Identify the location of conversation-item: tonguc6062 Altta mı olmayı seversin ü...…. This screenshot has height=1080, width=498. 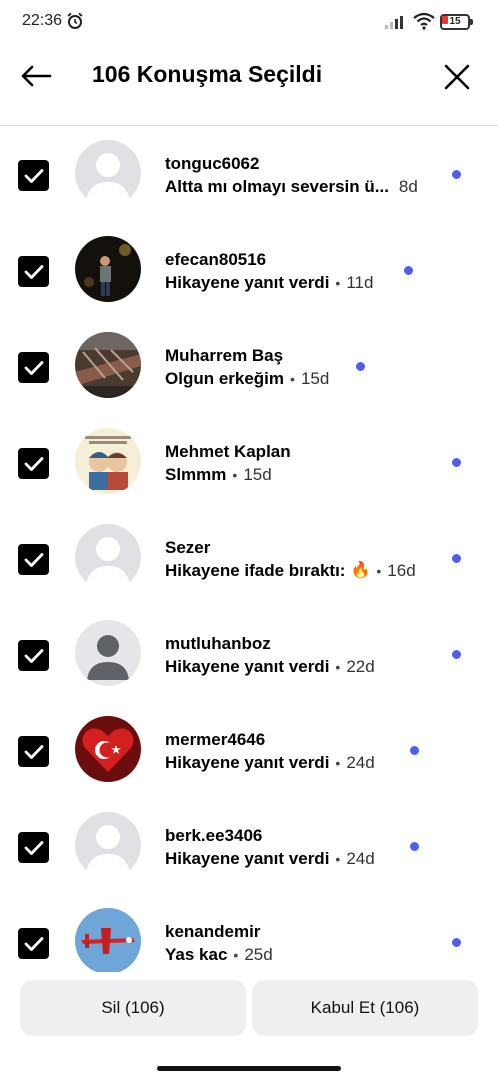
(249, 175).